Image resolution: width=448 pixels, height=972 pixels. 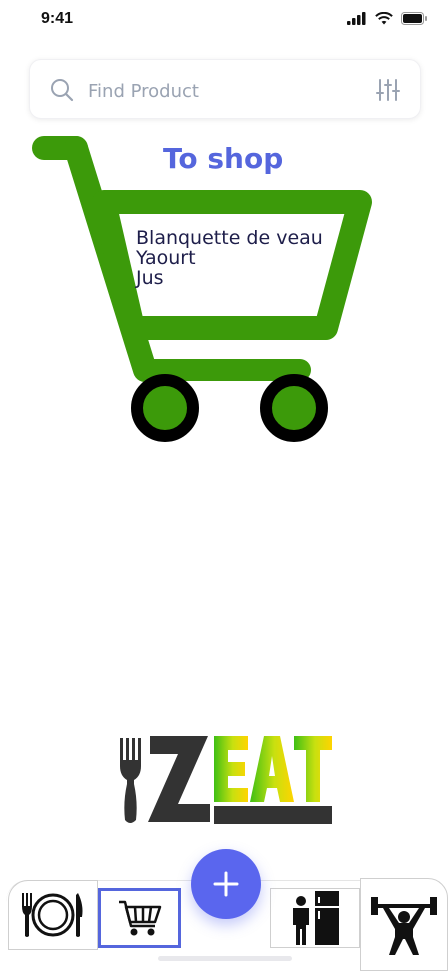 What do you see at coordinates (166, 258) in the screenshot?
I see `list-item: Yaourt` at bounding box center [166, 258].